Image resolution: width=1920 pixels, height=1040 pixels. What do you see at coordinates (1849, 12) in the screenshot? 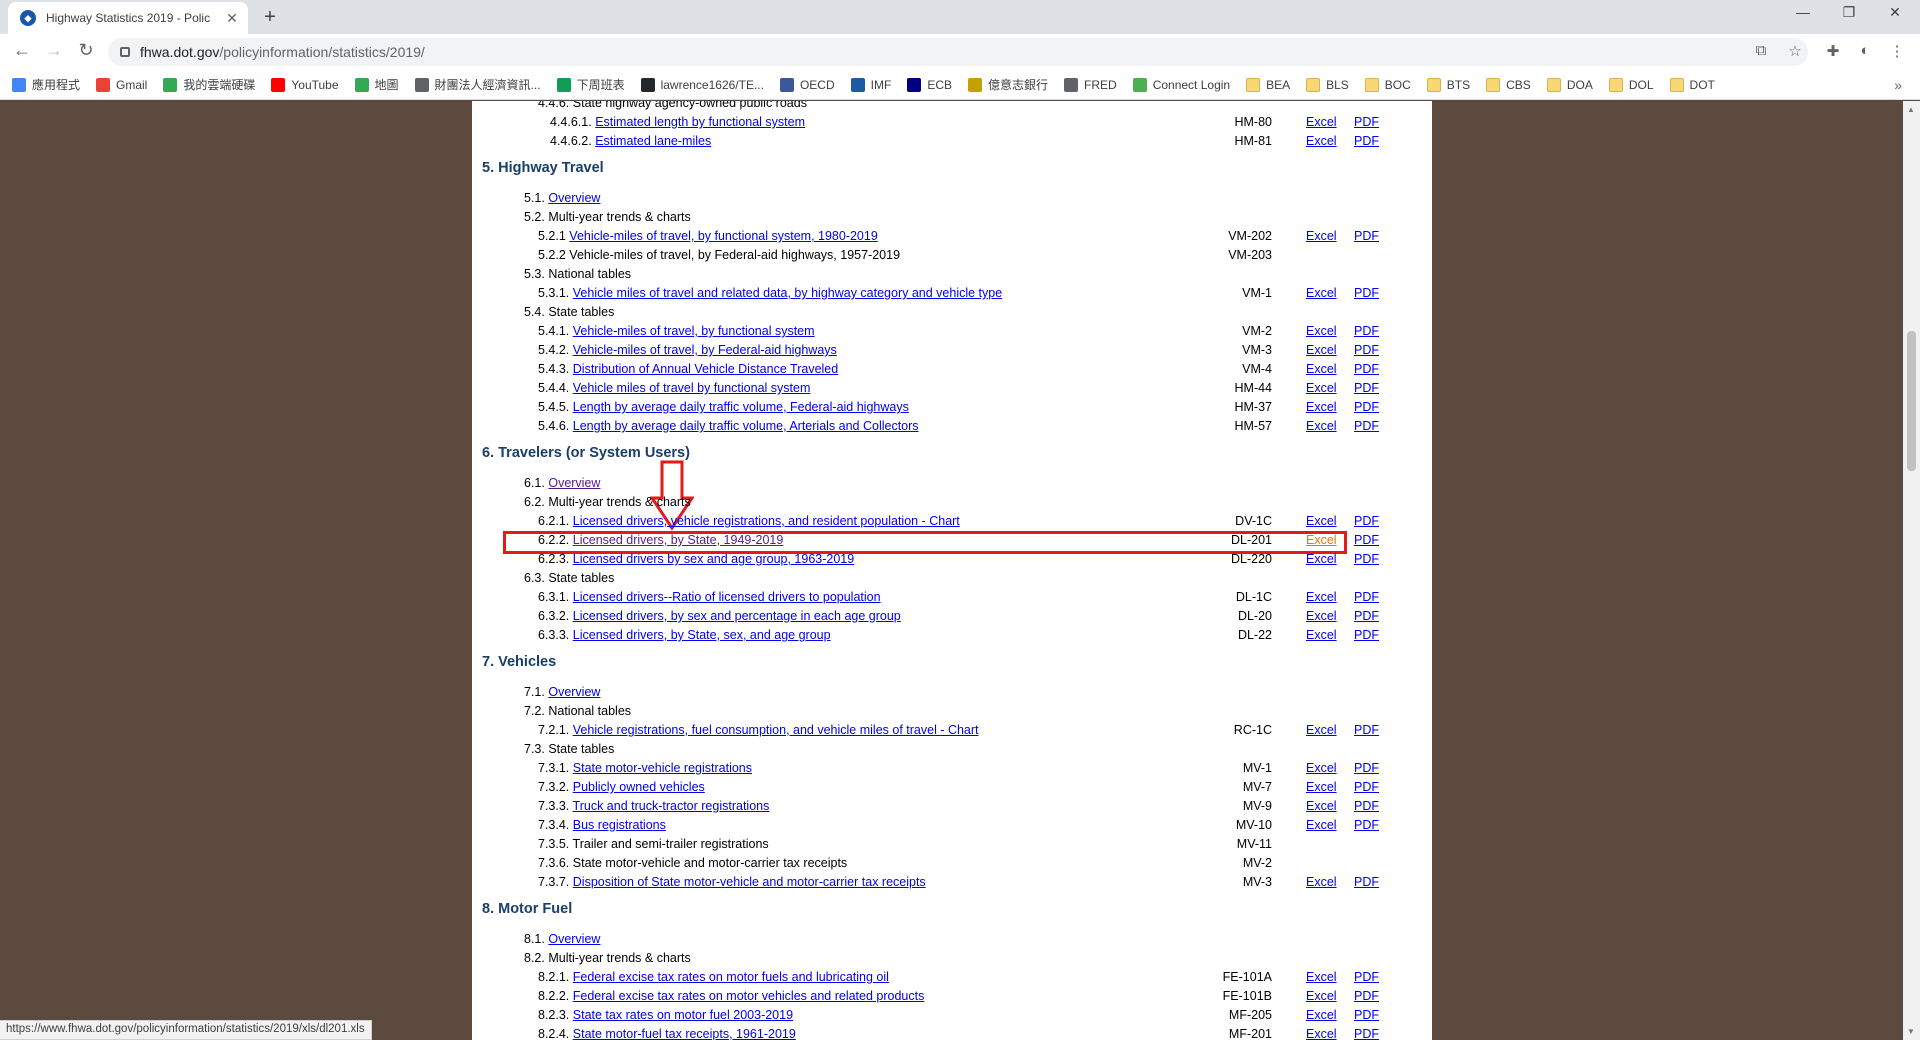
I see `maximize-icon: ❐` at bounding box center [1849, 12].